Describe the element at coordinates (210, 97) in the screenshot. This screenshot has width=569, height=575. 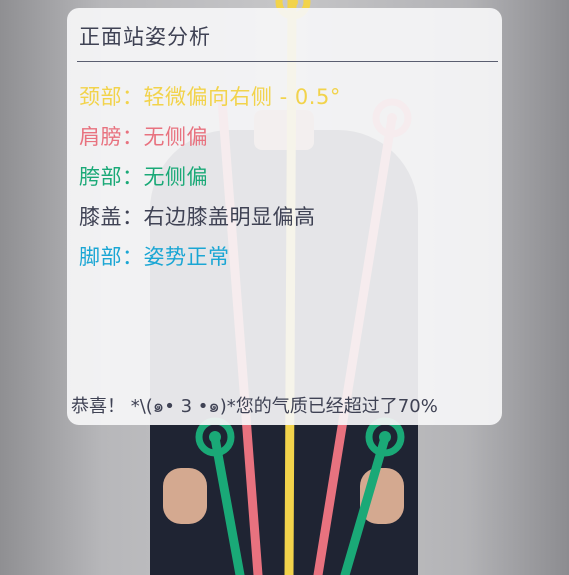
I see `neck-result: 颈部：轻微偏向右侧 - 0.5°` at that location.